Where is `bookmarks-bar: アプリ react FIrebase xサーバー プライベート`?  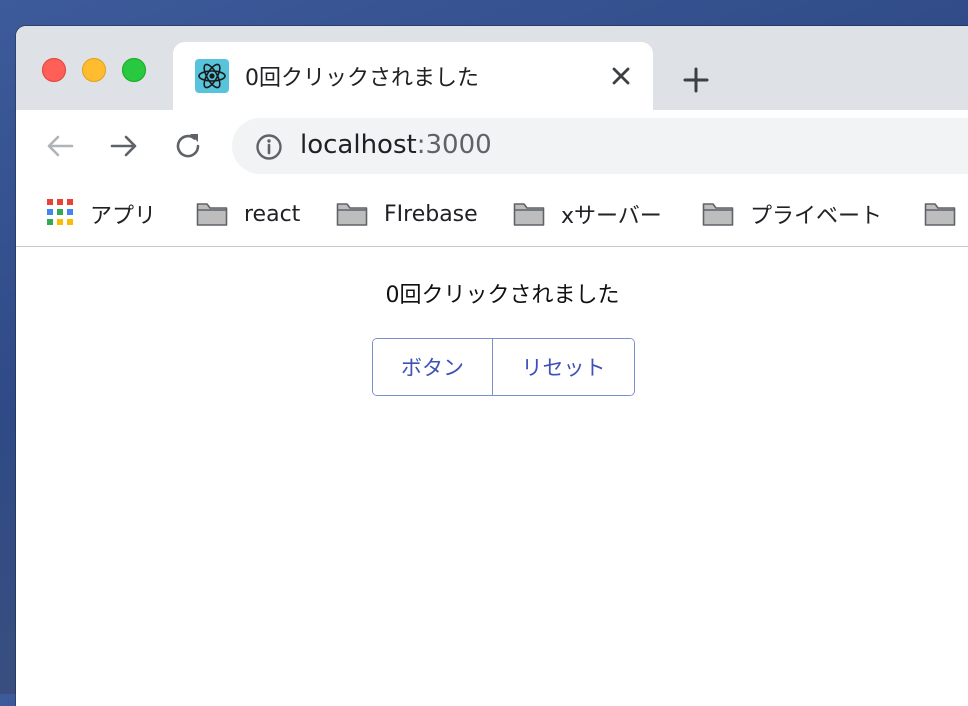
bookmarks-bar: アプリ react FIrebase xサーバー プライベート is located at coordinates (492, 214).